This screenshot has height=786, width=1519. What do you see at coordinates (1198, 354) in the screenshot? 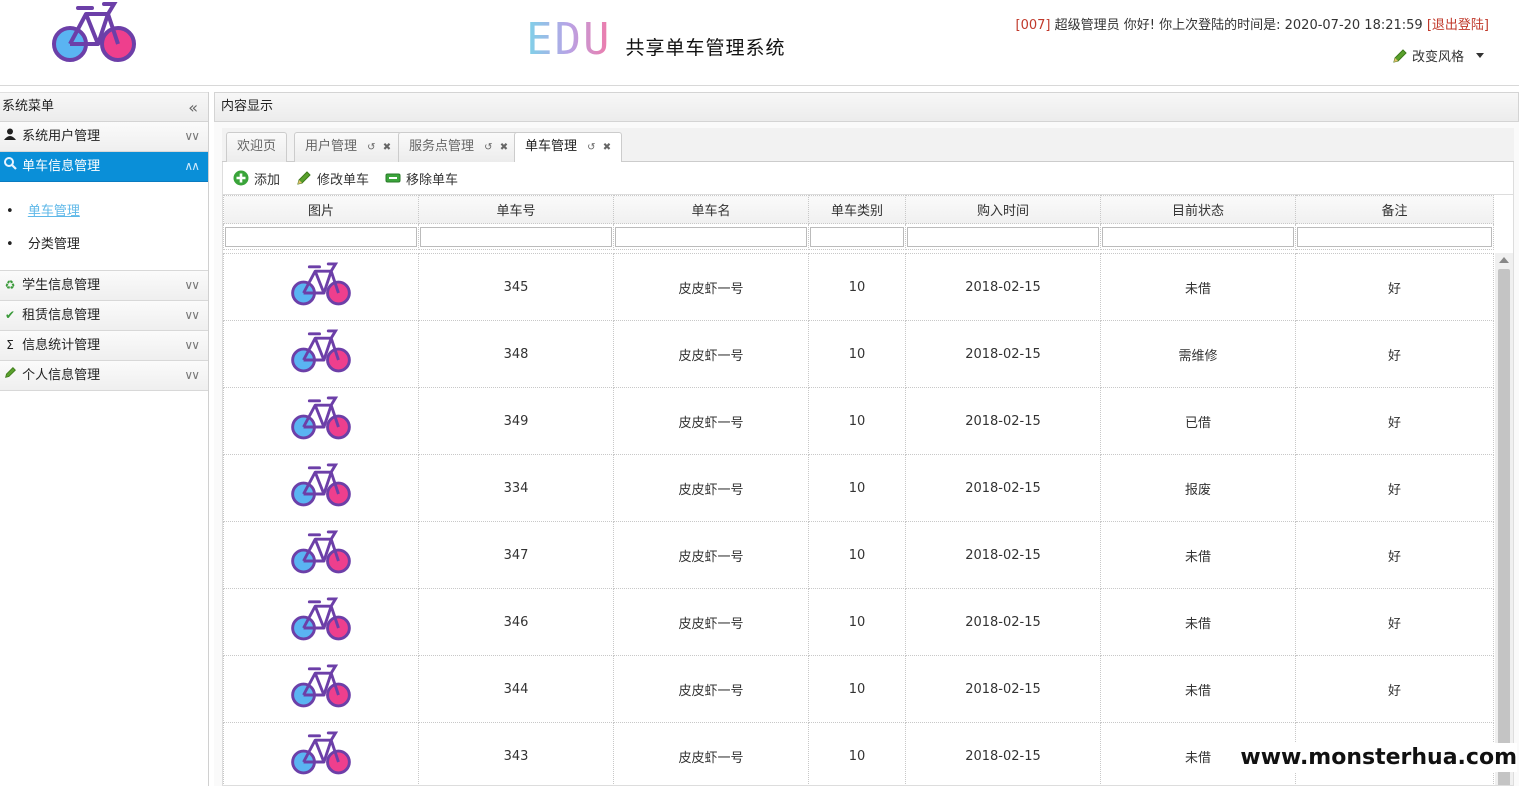
I see `status-cell: 需维修` at bounding box center [1198, 354].